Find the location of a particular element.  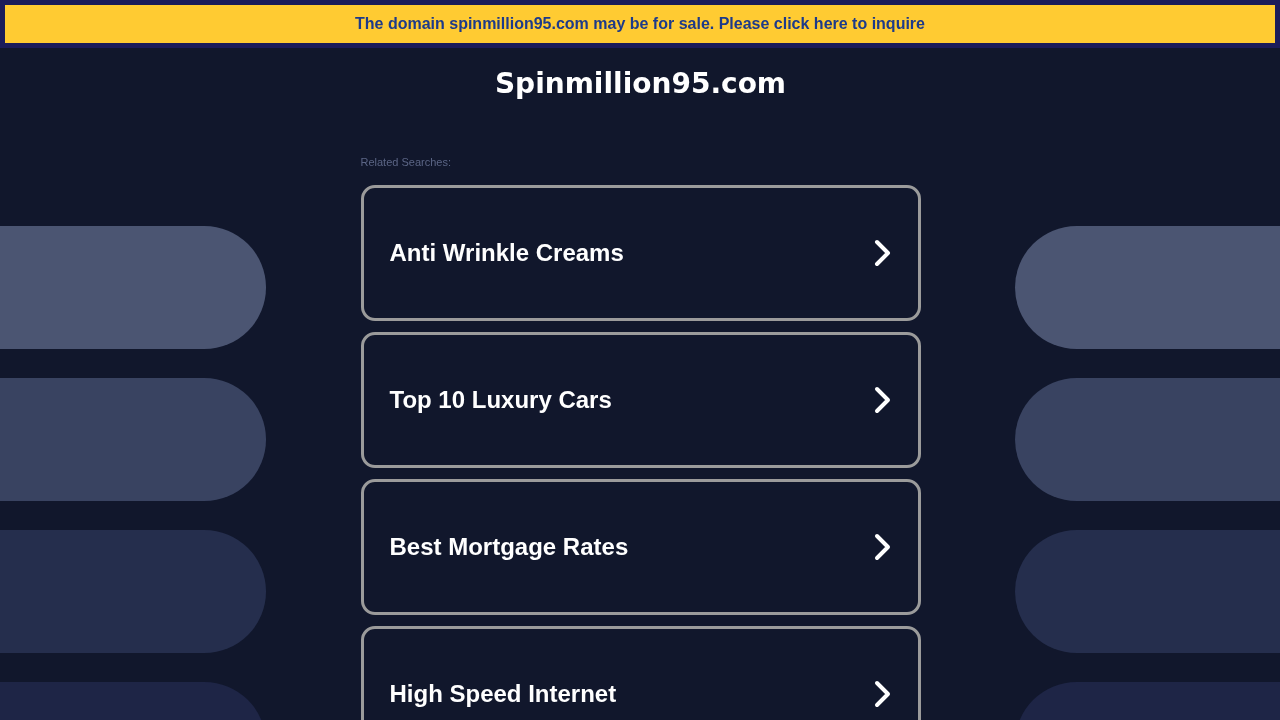

related-searches-label: Related Searches: is located at coordinates (405, 162).